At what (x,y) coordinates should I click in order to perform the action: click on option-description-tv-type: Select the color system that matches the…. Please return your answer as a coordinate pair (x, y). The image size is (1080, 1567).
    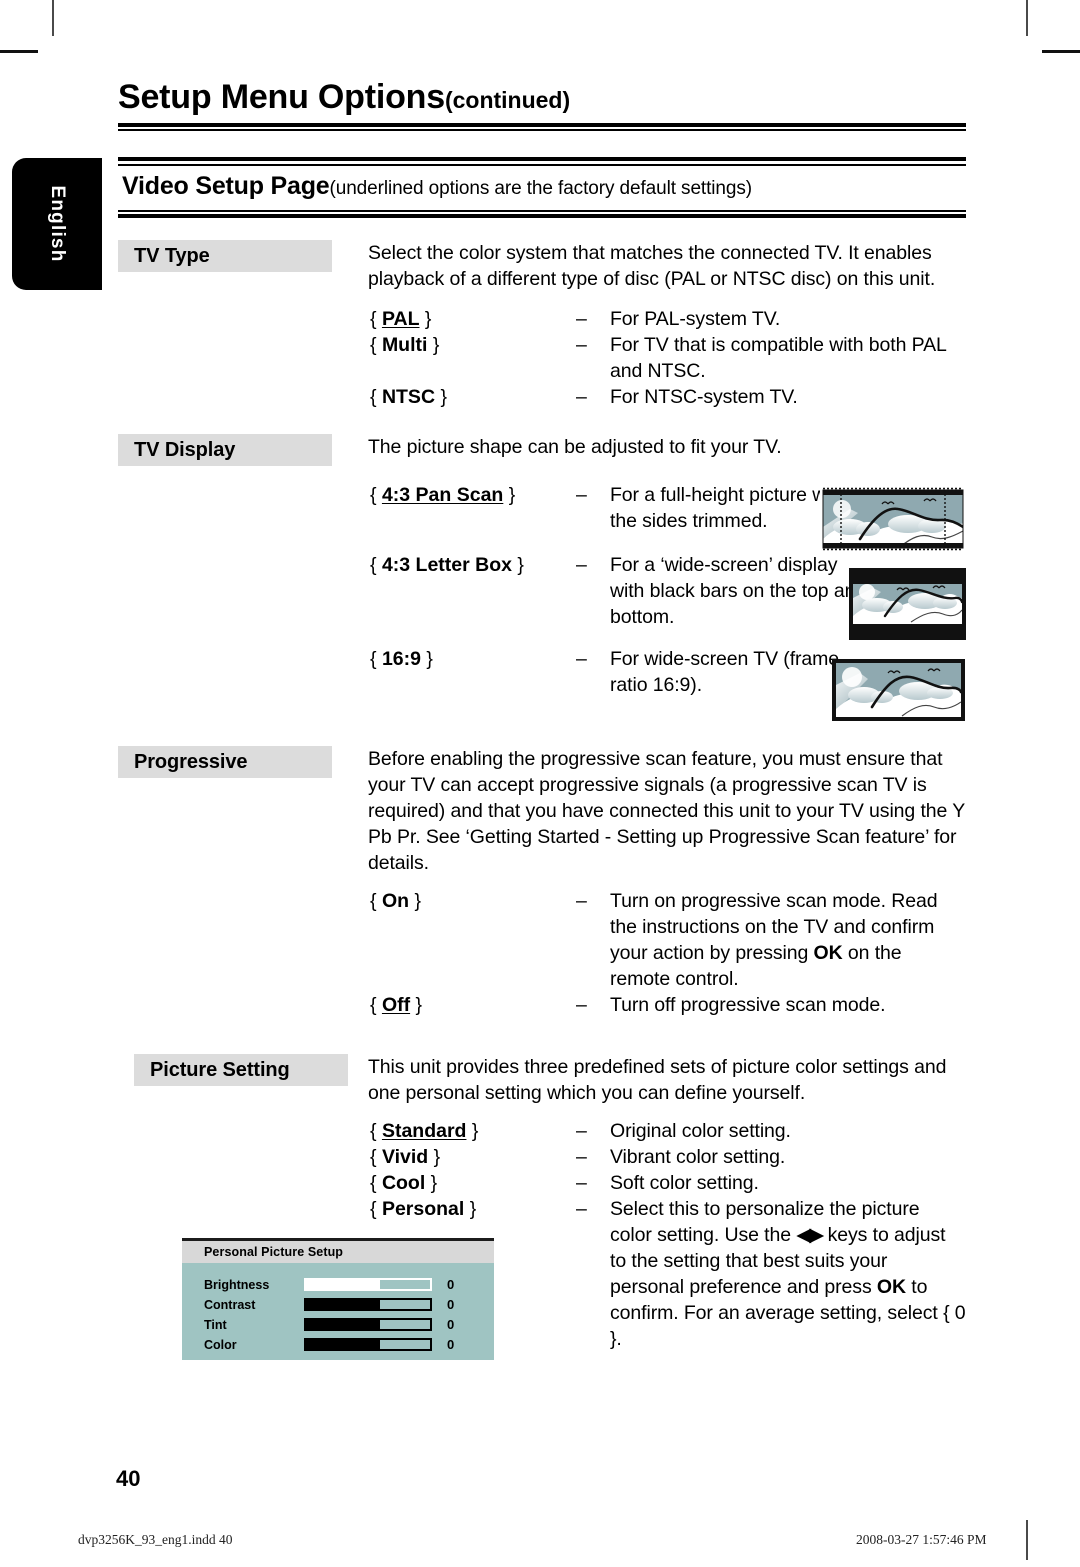
    Looking at the image, I should click on (652, 266).